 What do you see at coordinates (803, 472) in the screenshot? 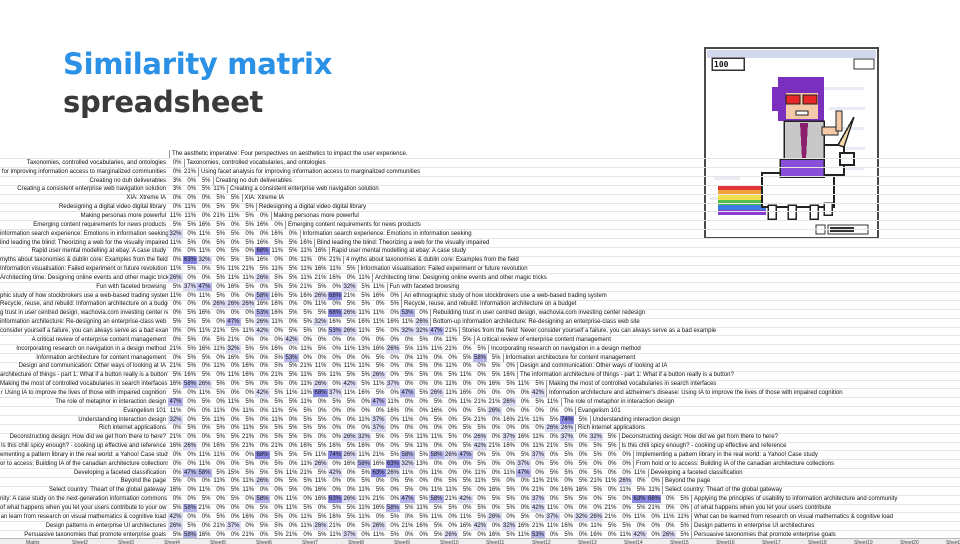
I see `row-title-cell: Developing a faceted classification` at bounding box center [803, 472].